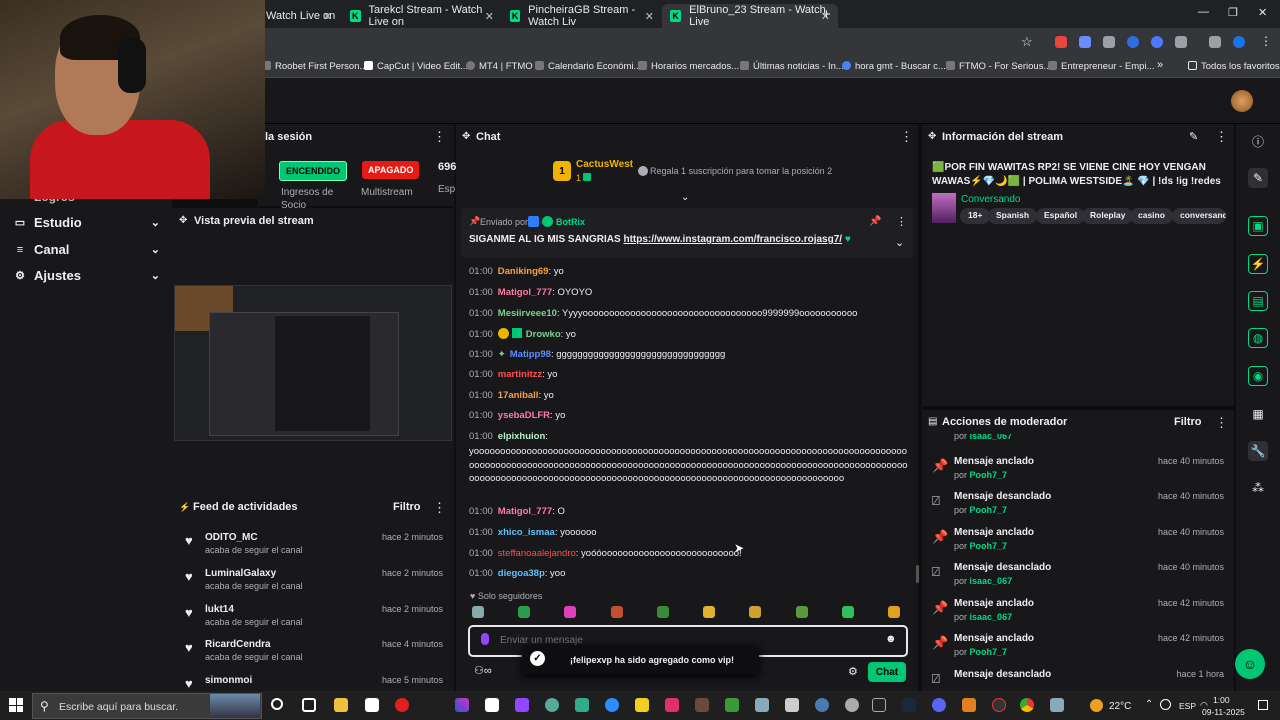 This screenshot has width=1280, height=720. Describe the element at coordinates (1250, 664) in the screenshot. I see `help-chat-button: ☺` at that location.